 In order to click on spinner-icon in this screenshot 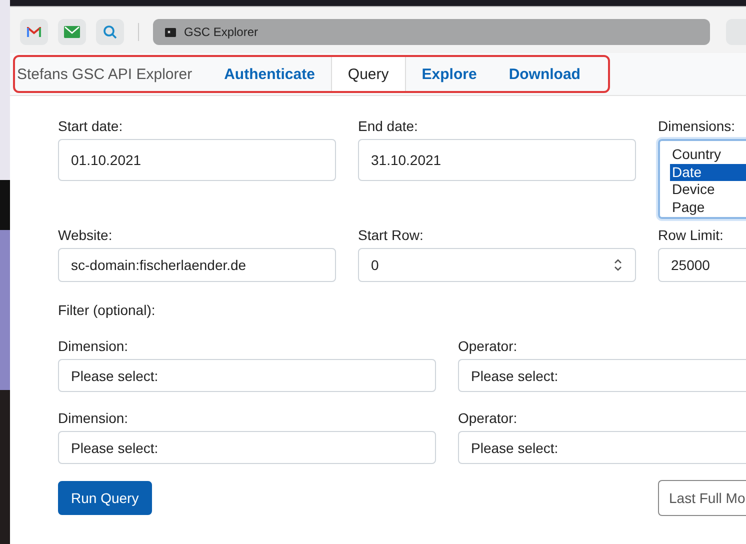, I will do `click(618, 265)`.